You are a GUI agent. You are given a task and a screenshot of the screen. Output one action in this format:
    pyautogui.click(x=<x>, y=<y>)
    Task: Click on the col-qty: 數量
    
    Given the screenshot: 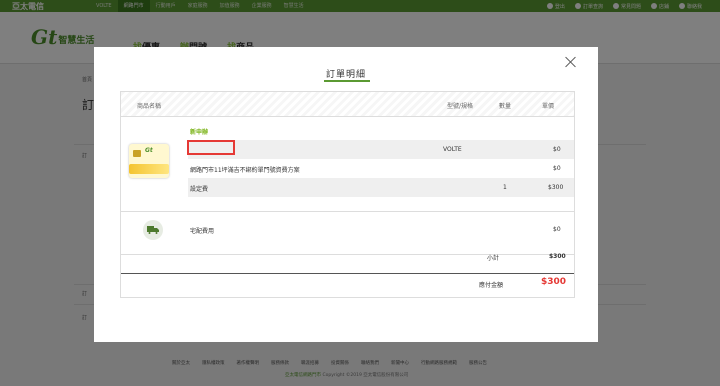 What is the action you would take?
    pyautogui.click(x=505, y=106)
    